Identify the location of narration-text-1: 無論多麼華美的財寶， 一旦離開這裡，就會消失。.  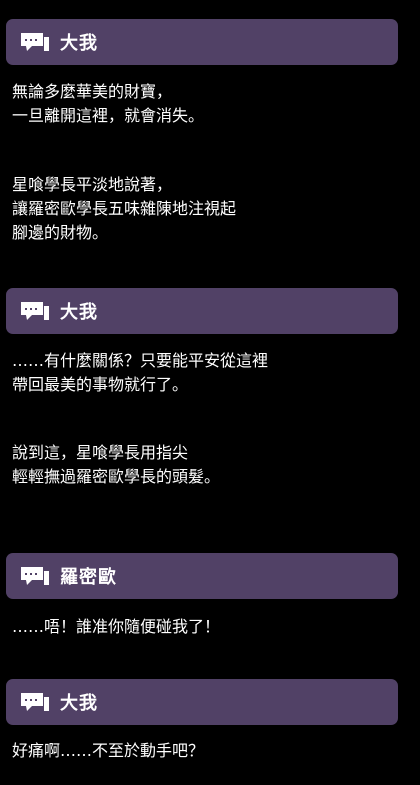
(108, 103).